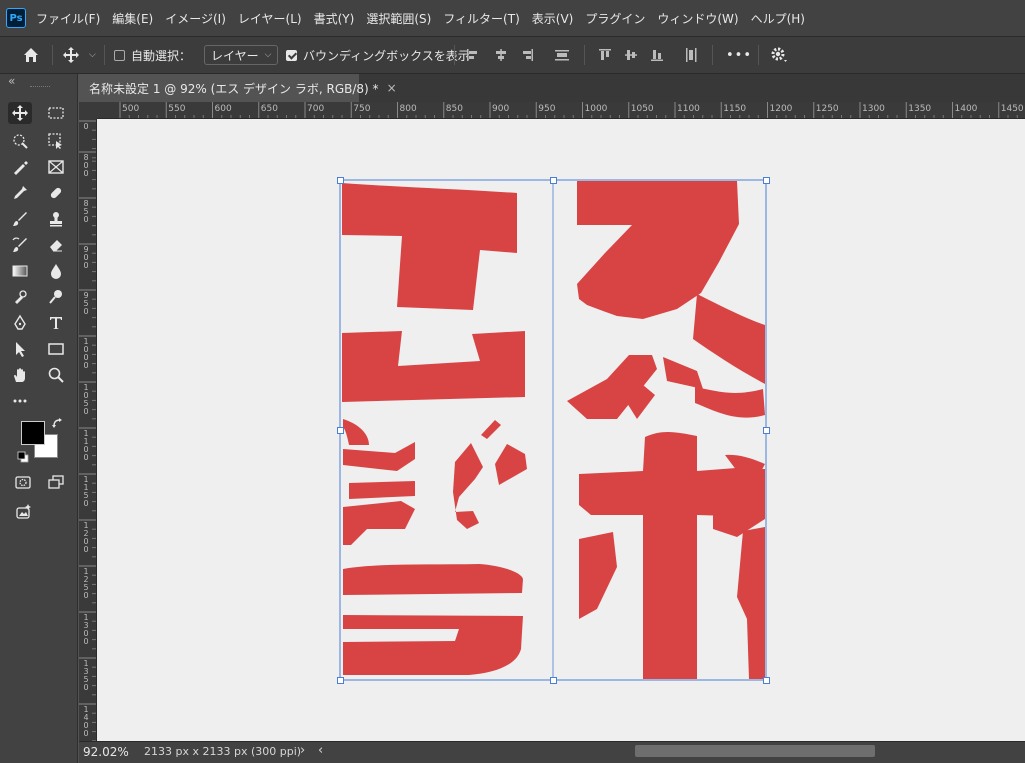  Describe the element at coordinates (642, 109) in the screenshot. I see `ruler-tick-label: 1050` at that location.